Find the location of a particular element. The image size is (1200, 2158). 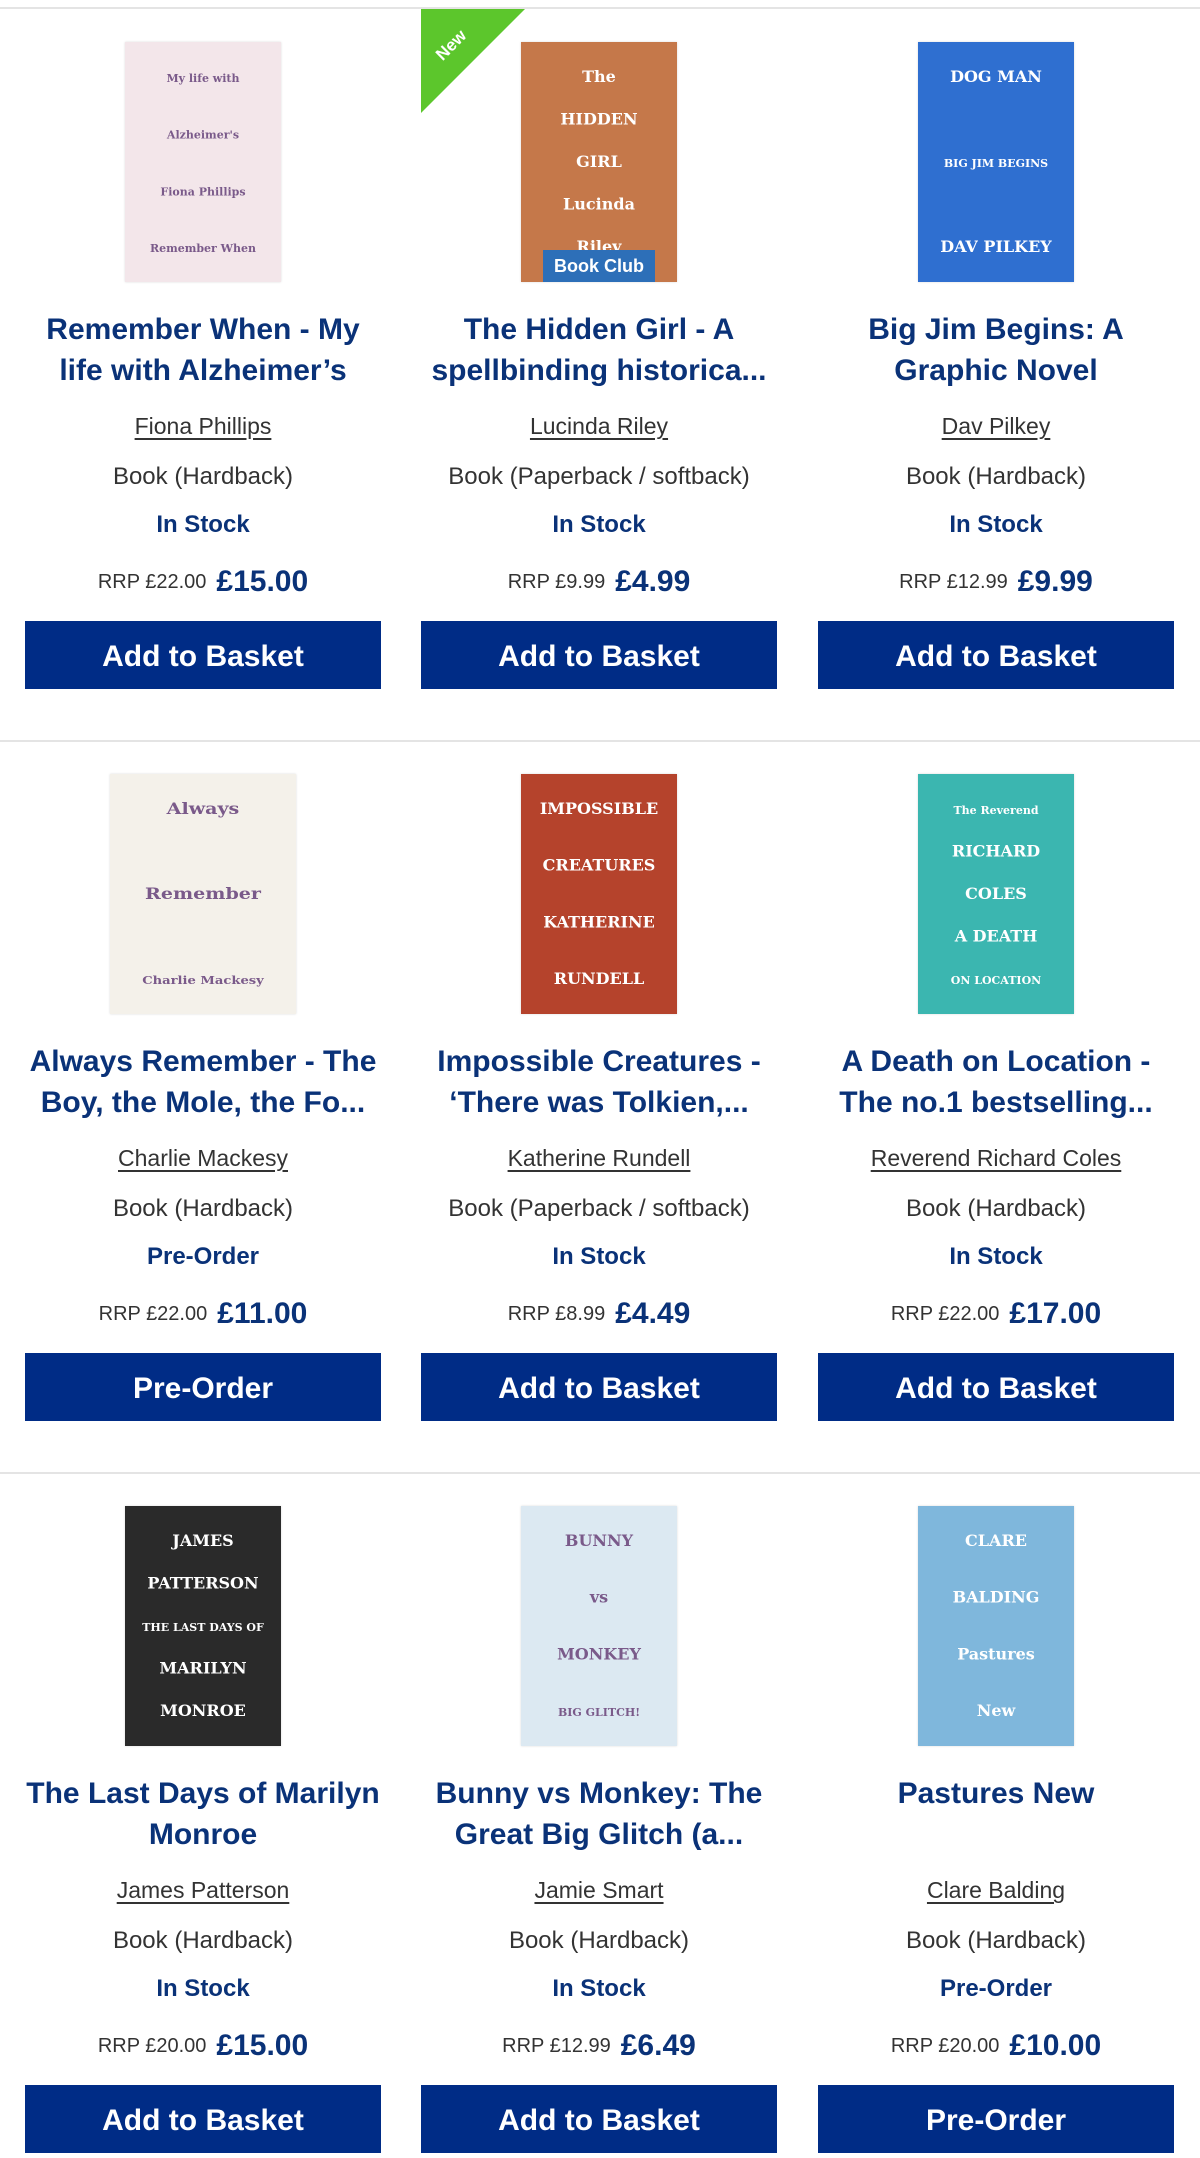

book-cover-image: BUNNY vs MONKEY BIG GLITCH! is located at coordinates (599, 1626).